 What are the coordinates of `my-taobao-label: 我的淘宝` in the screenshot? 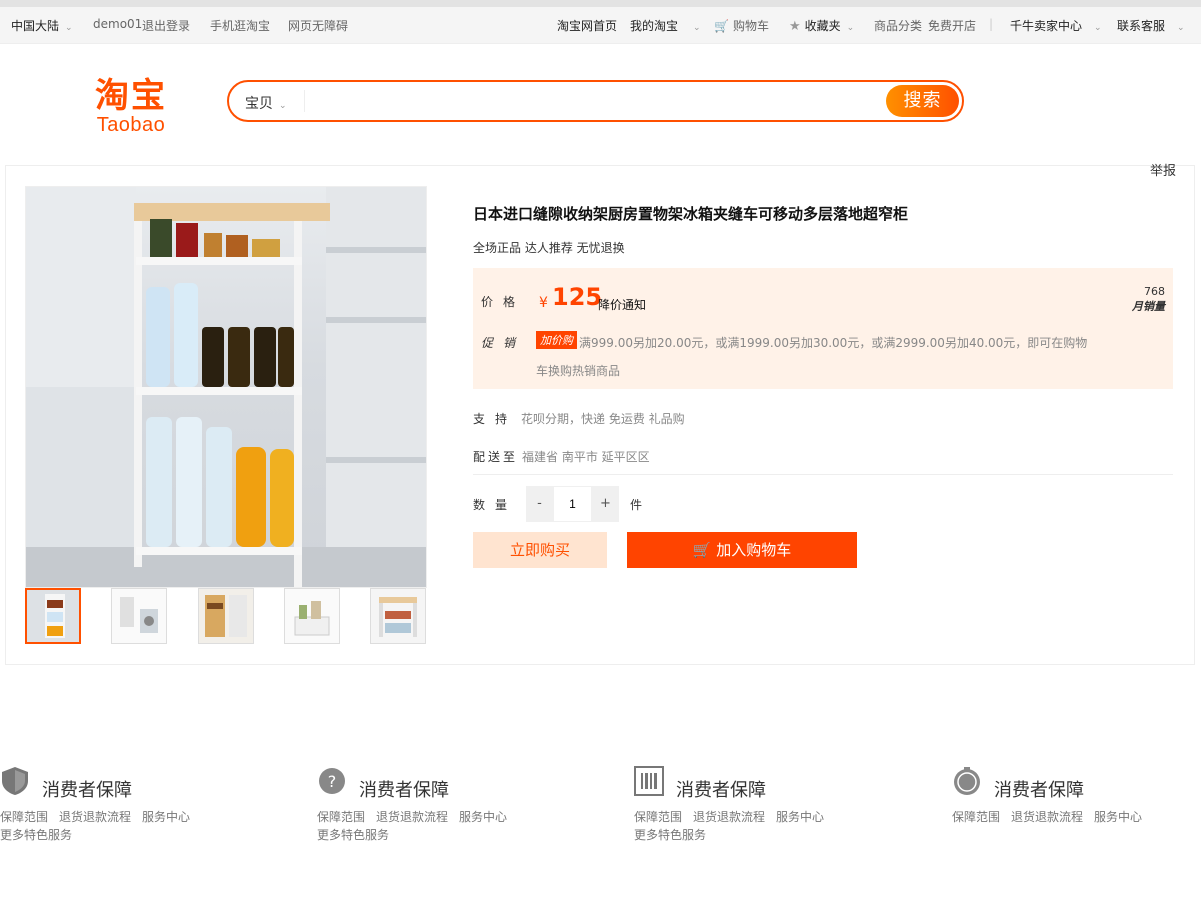 It's located at (654, 26).